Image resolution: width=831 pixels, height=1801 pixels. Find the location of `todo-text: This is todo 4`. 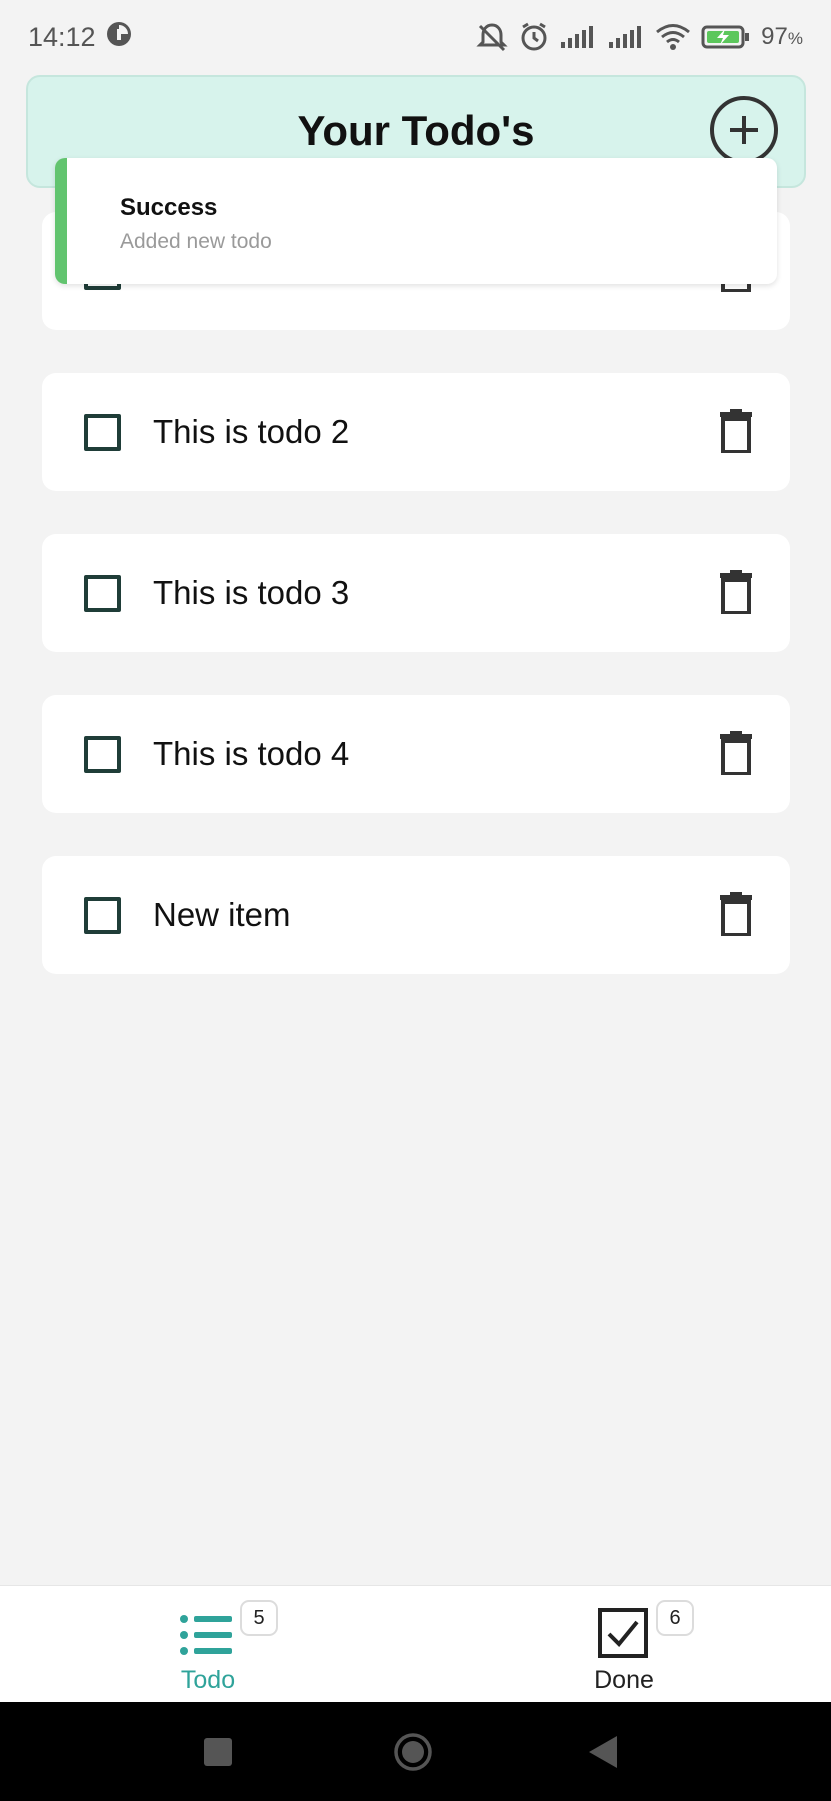

todo-text: This is todo 4 is located at coordinates (251, 753).